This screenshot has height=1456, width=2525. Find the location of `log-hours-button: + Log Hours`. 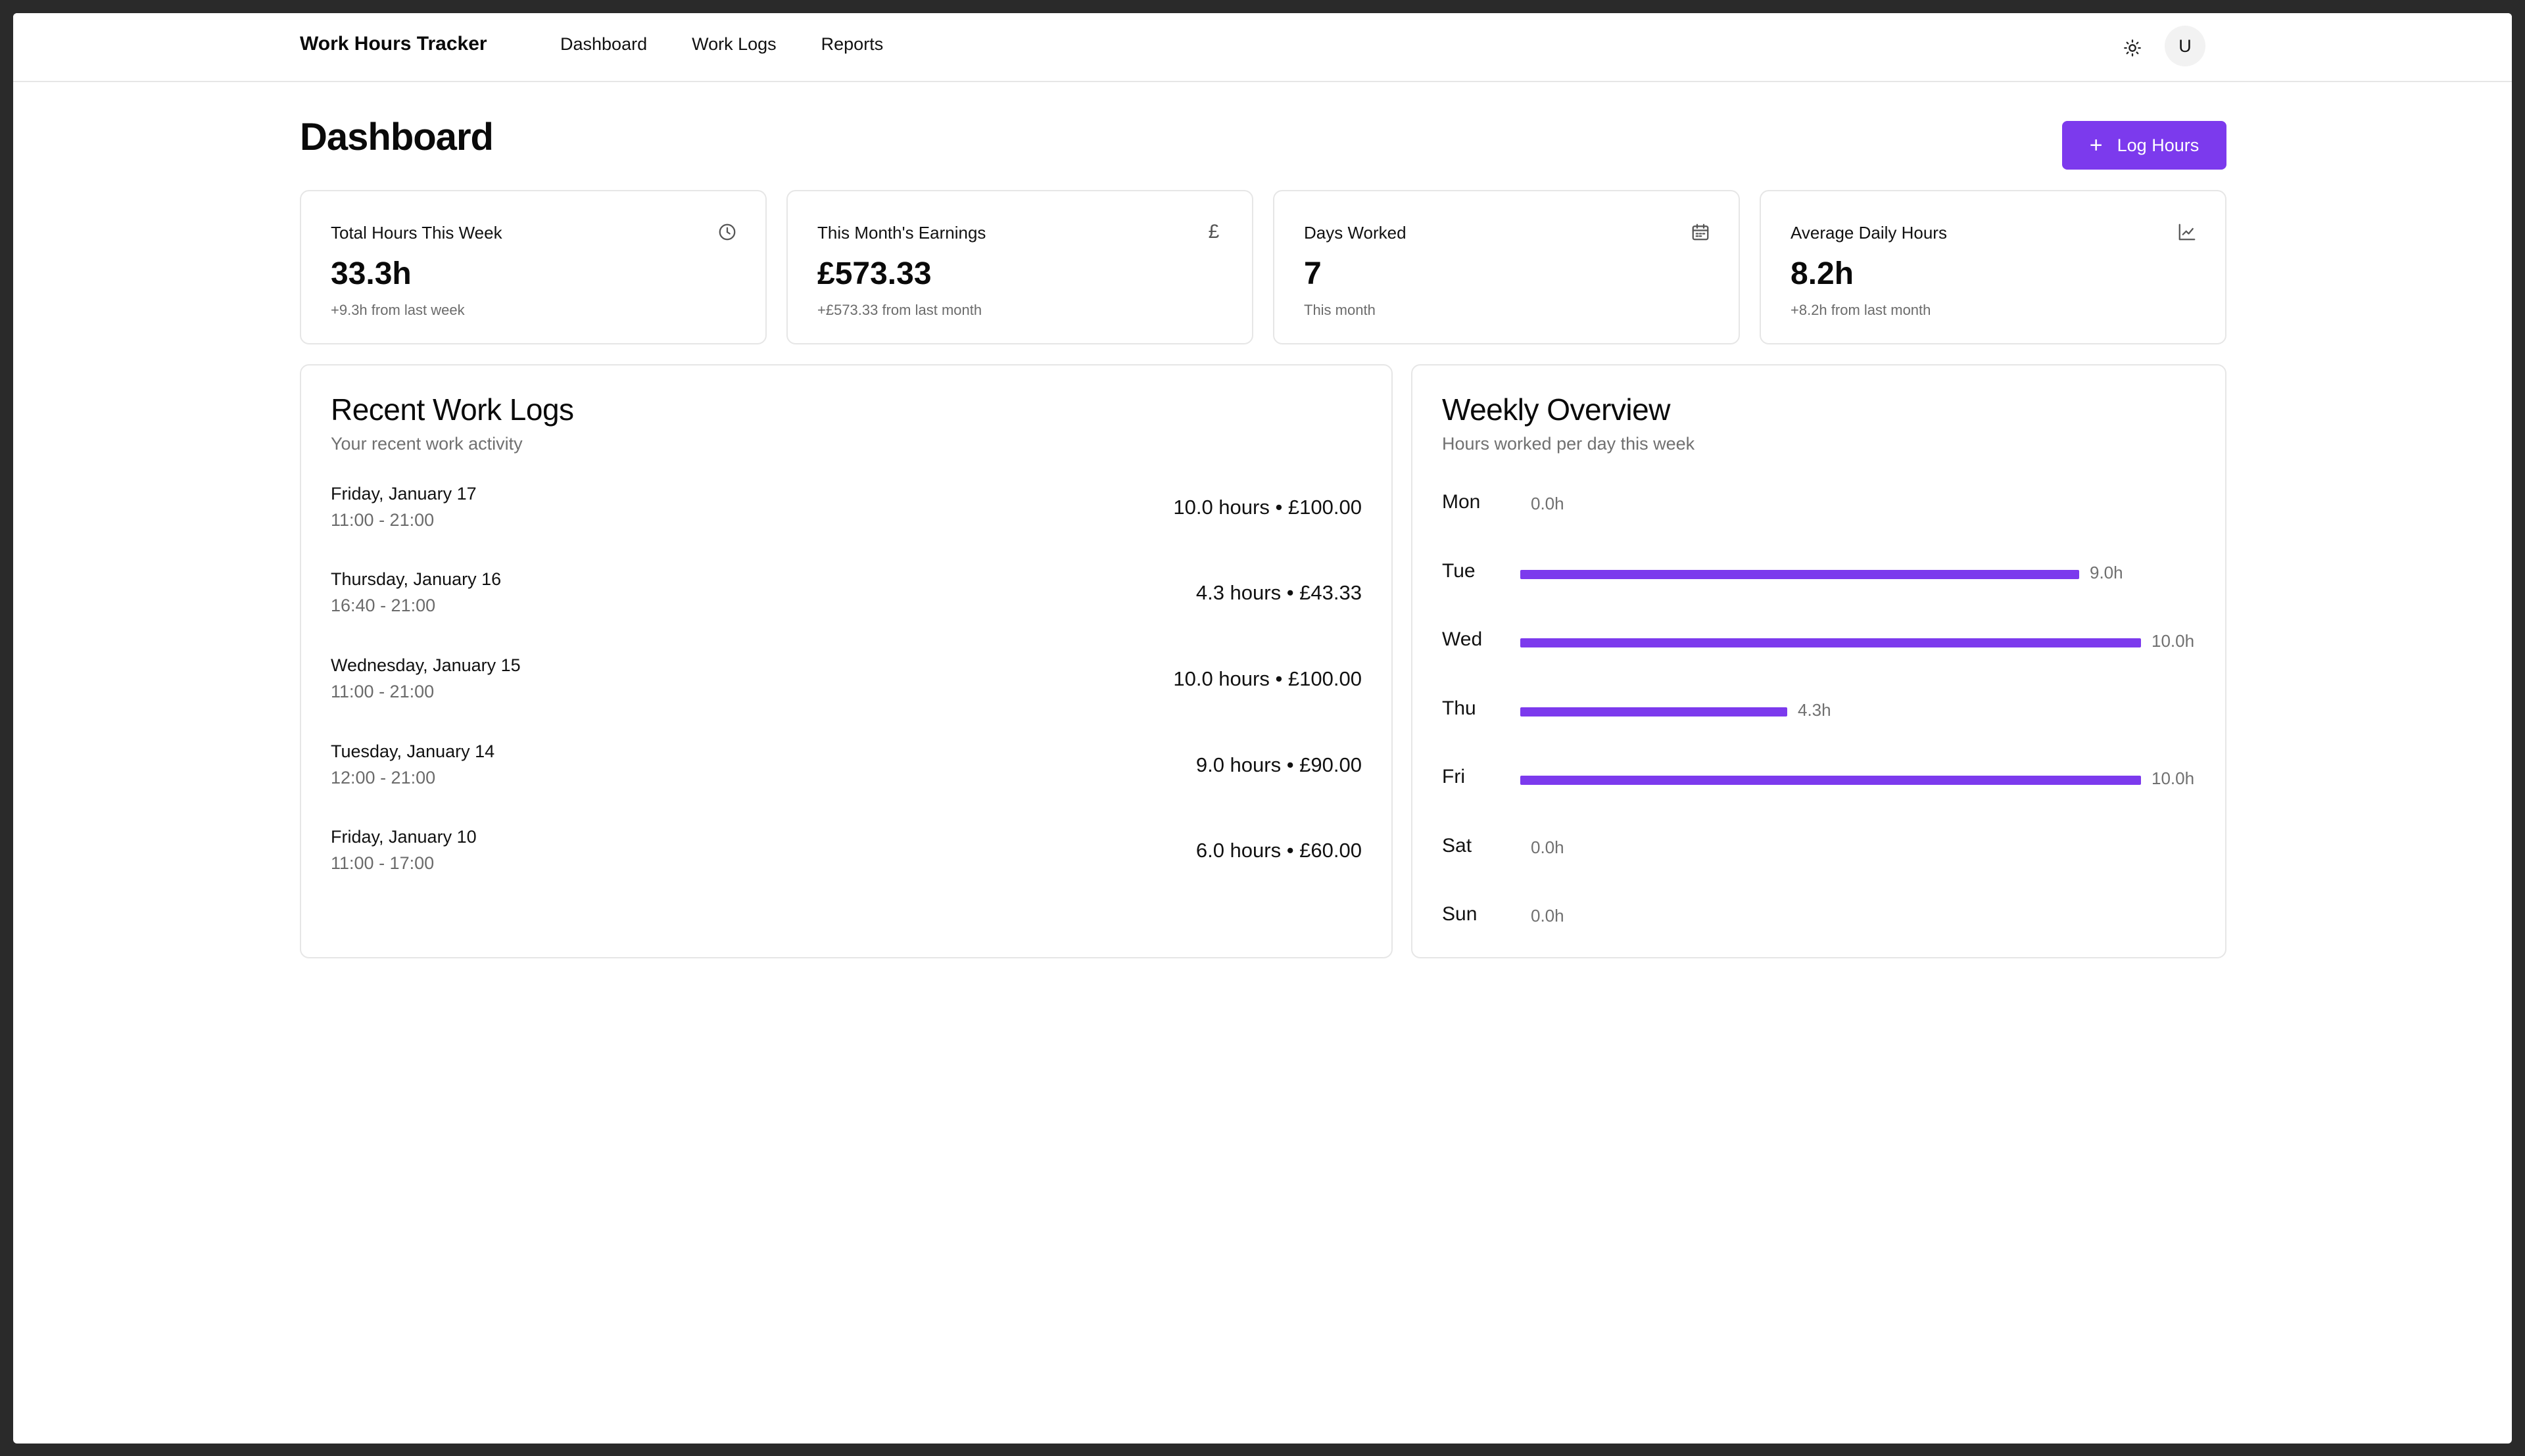

log-hours-button: + Log Hours is located at coordinates (2144, 145).